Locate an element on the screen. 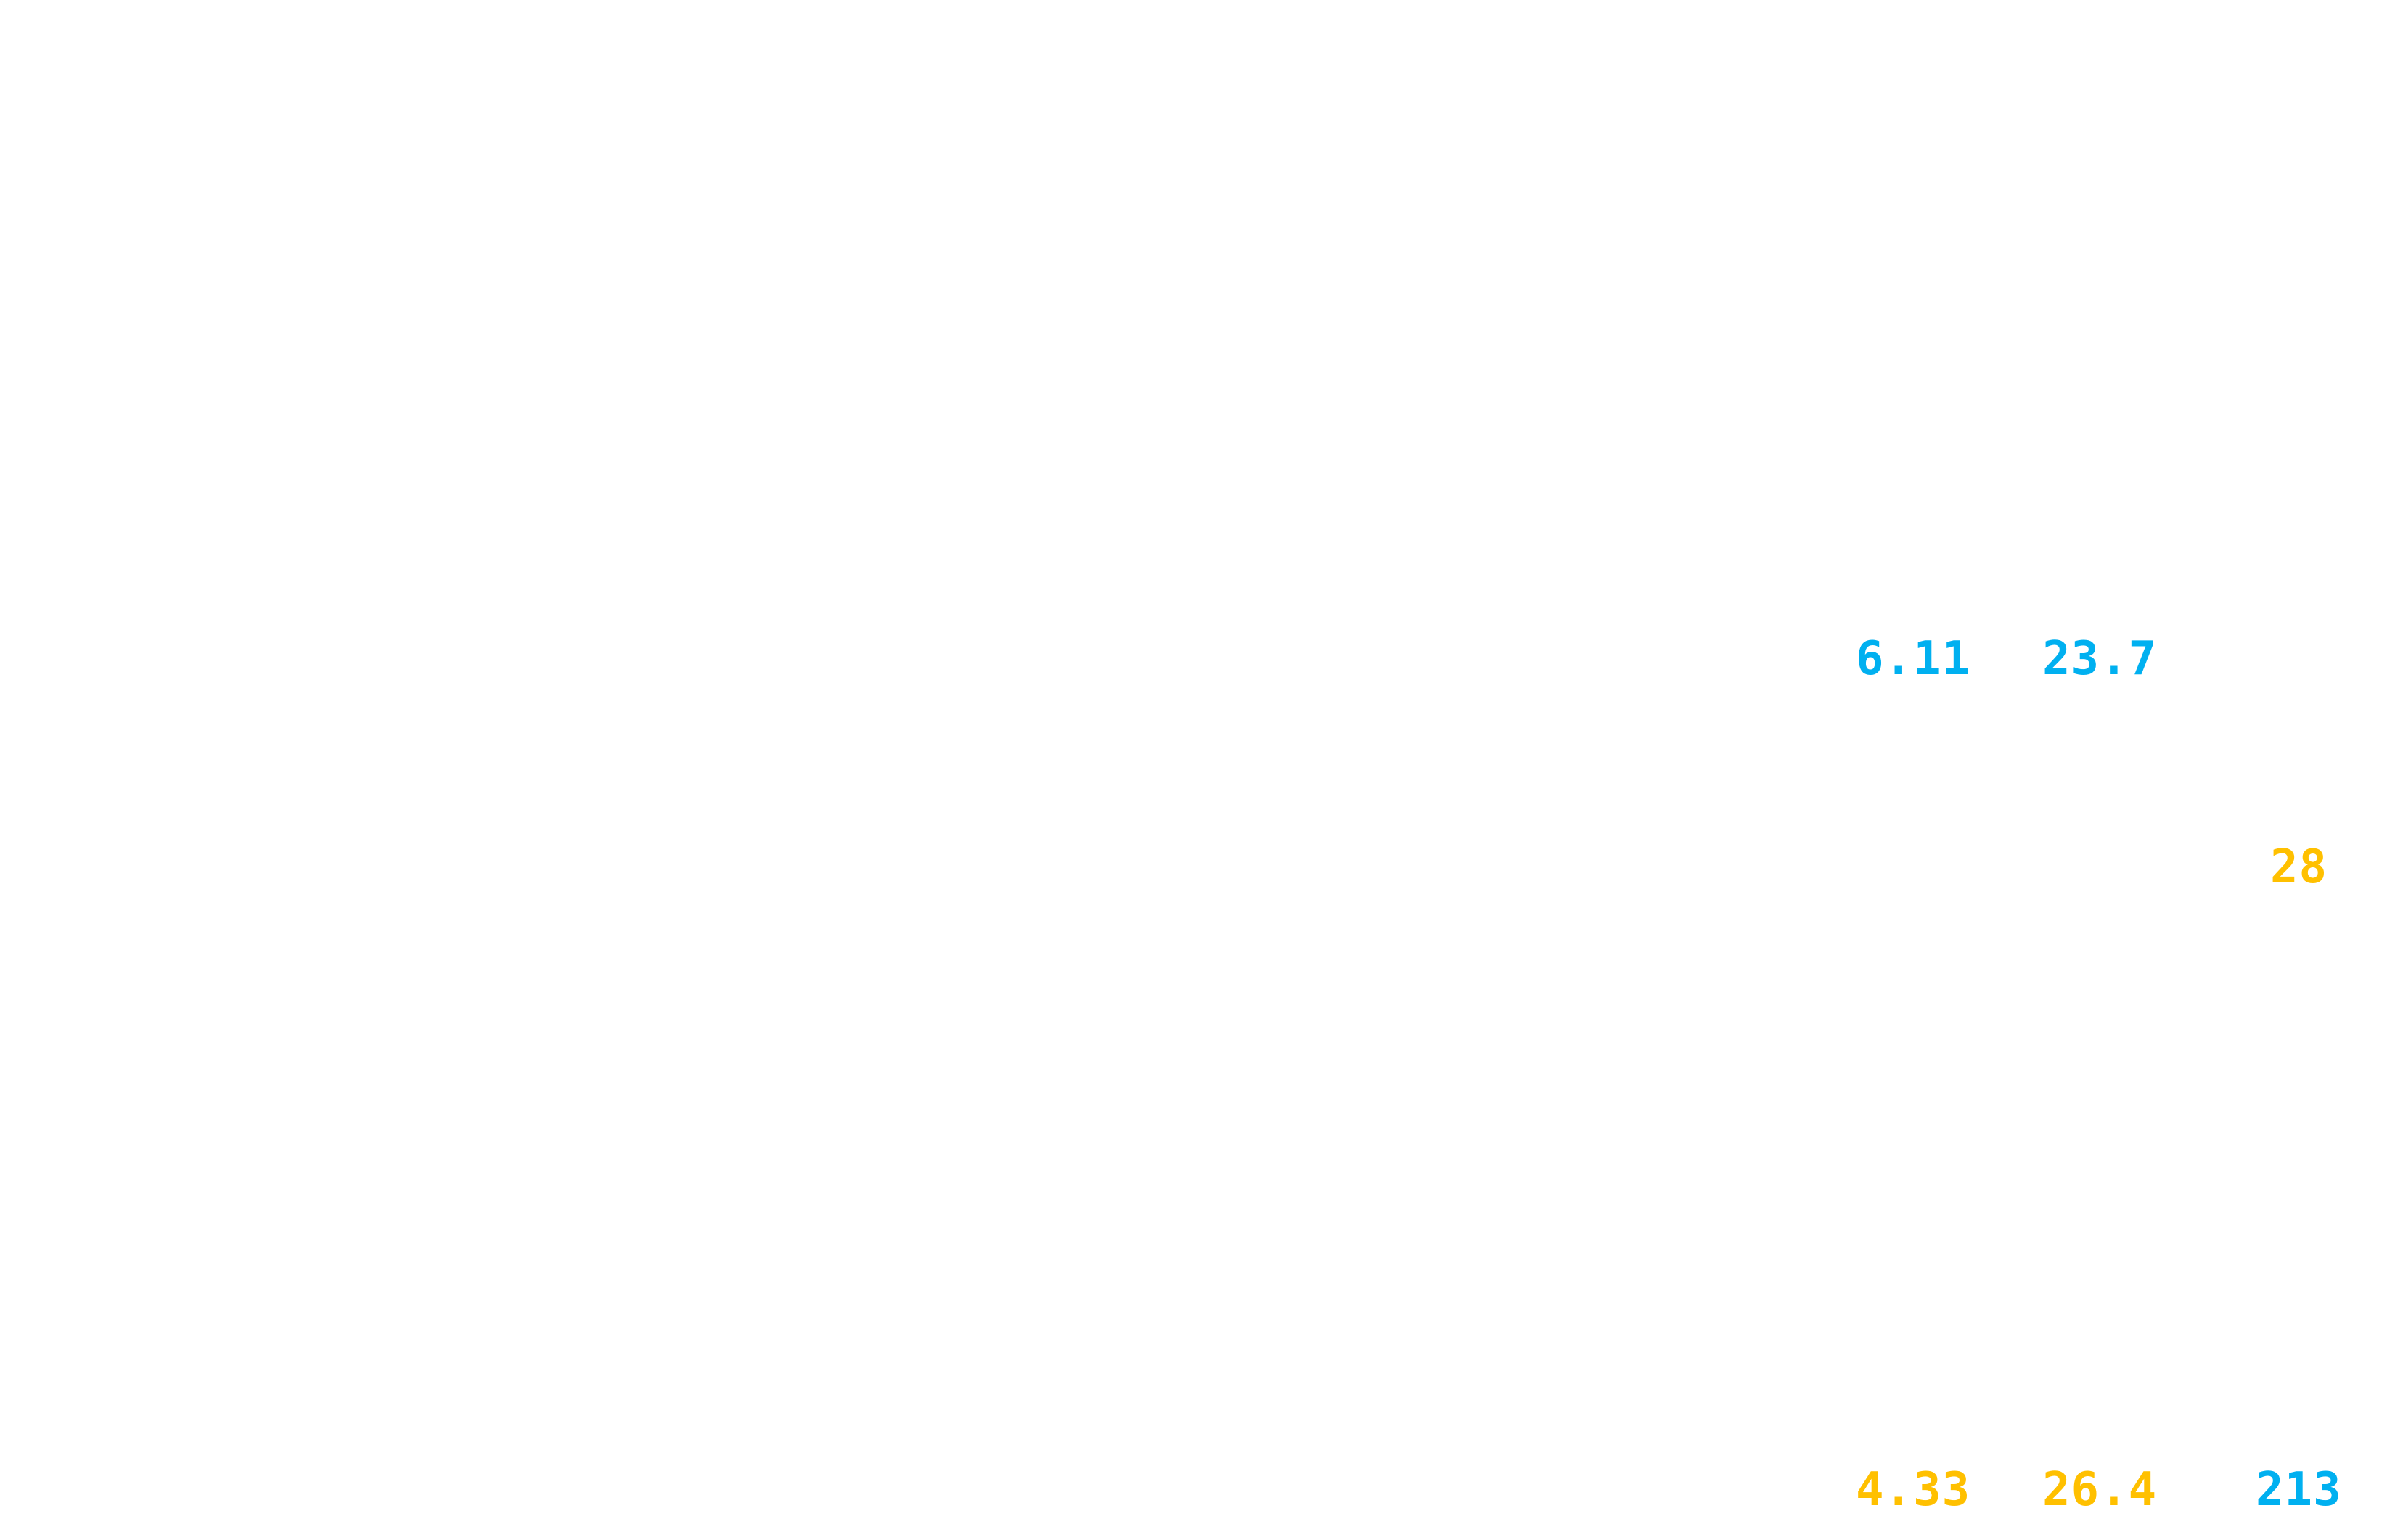  value-label-23-7: 23.7 is located at coordinates (2100, 659).